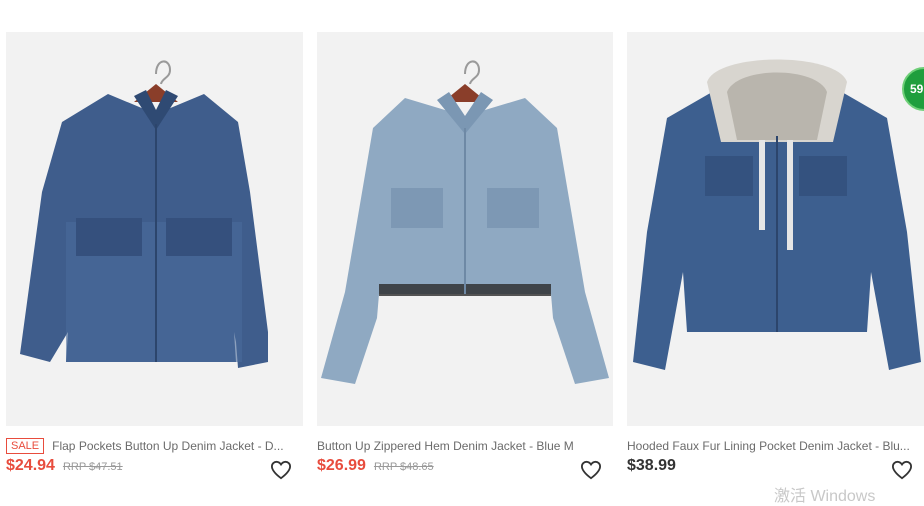  What do you see at coordinates (25, 446) in the screenshot?
I see `sale-tag: SALE` at bounding box center [25, 446].